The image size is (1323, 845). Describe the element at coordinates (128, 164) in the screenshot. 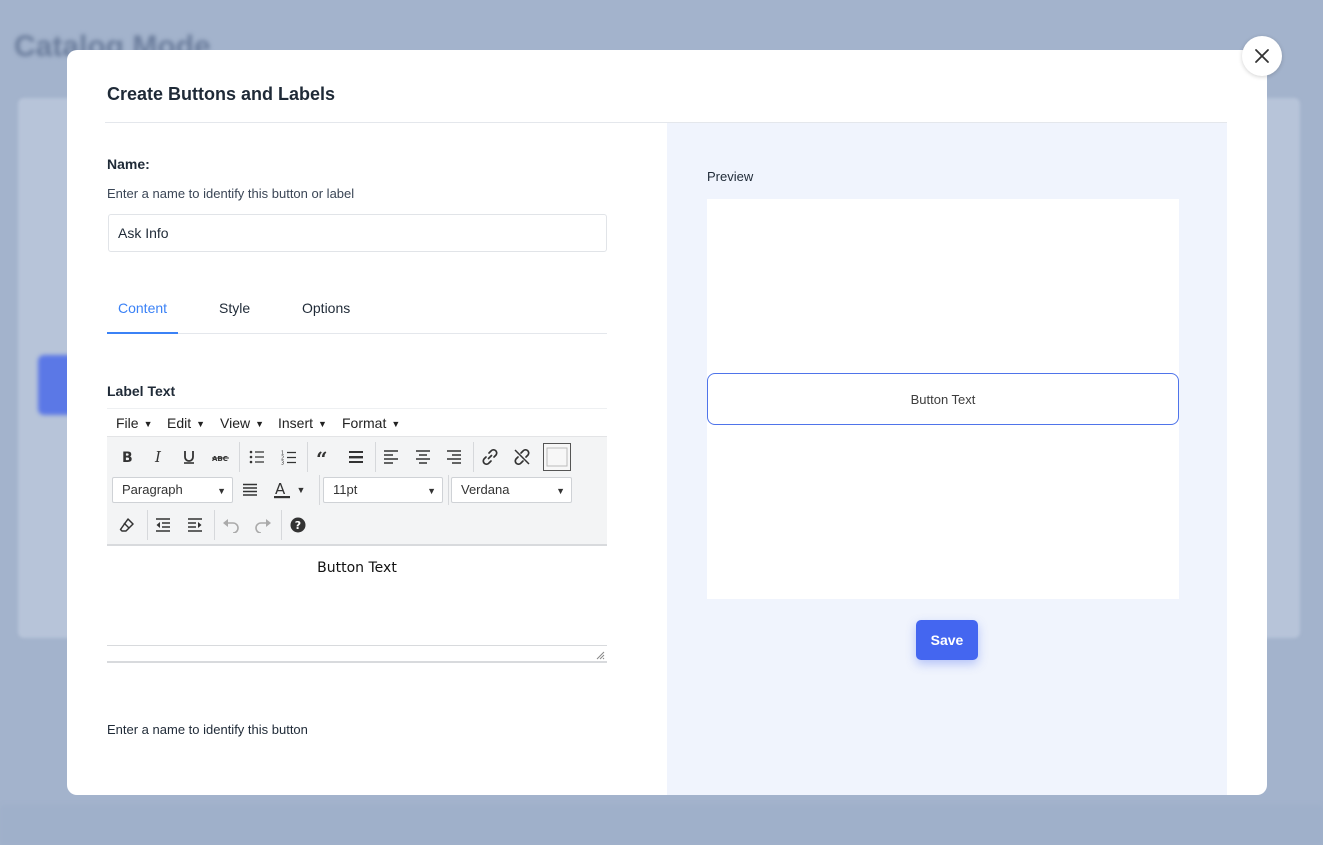

I see `name-label: Name:` at that location.